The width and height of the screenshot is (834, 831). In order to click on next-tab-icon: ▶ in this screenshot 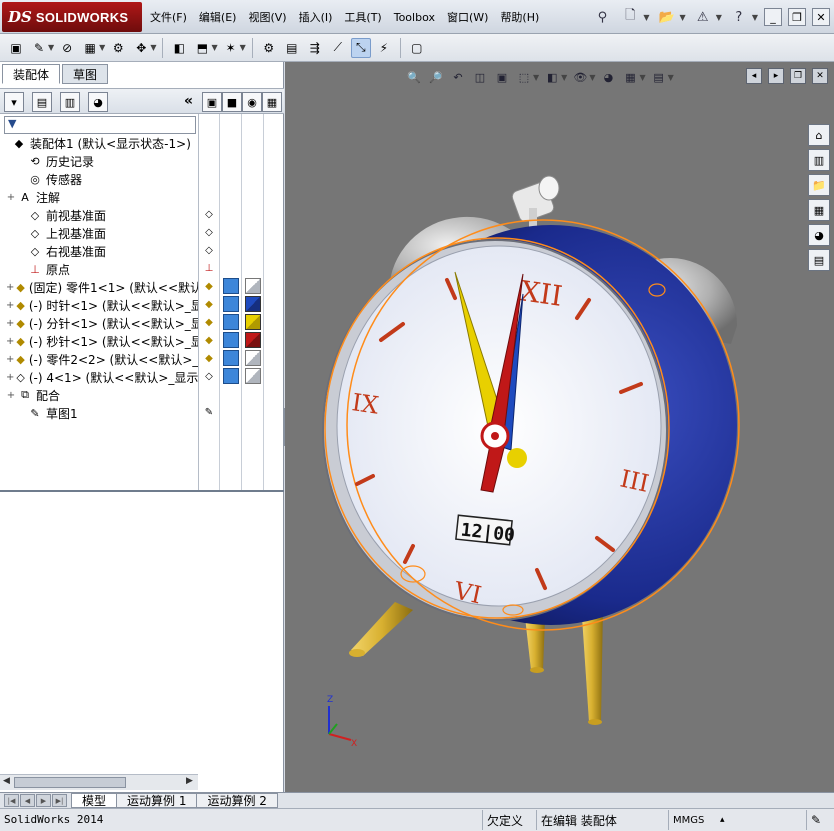, I will do `click(43, 800)`.